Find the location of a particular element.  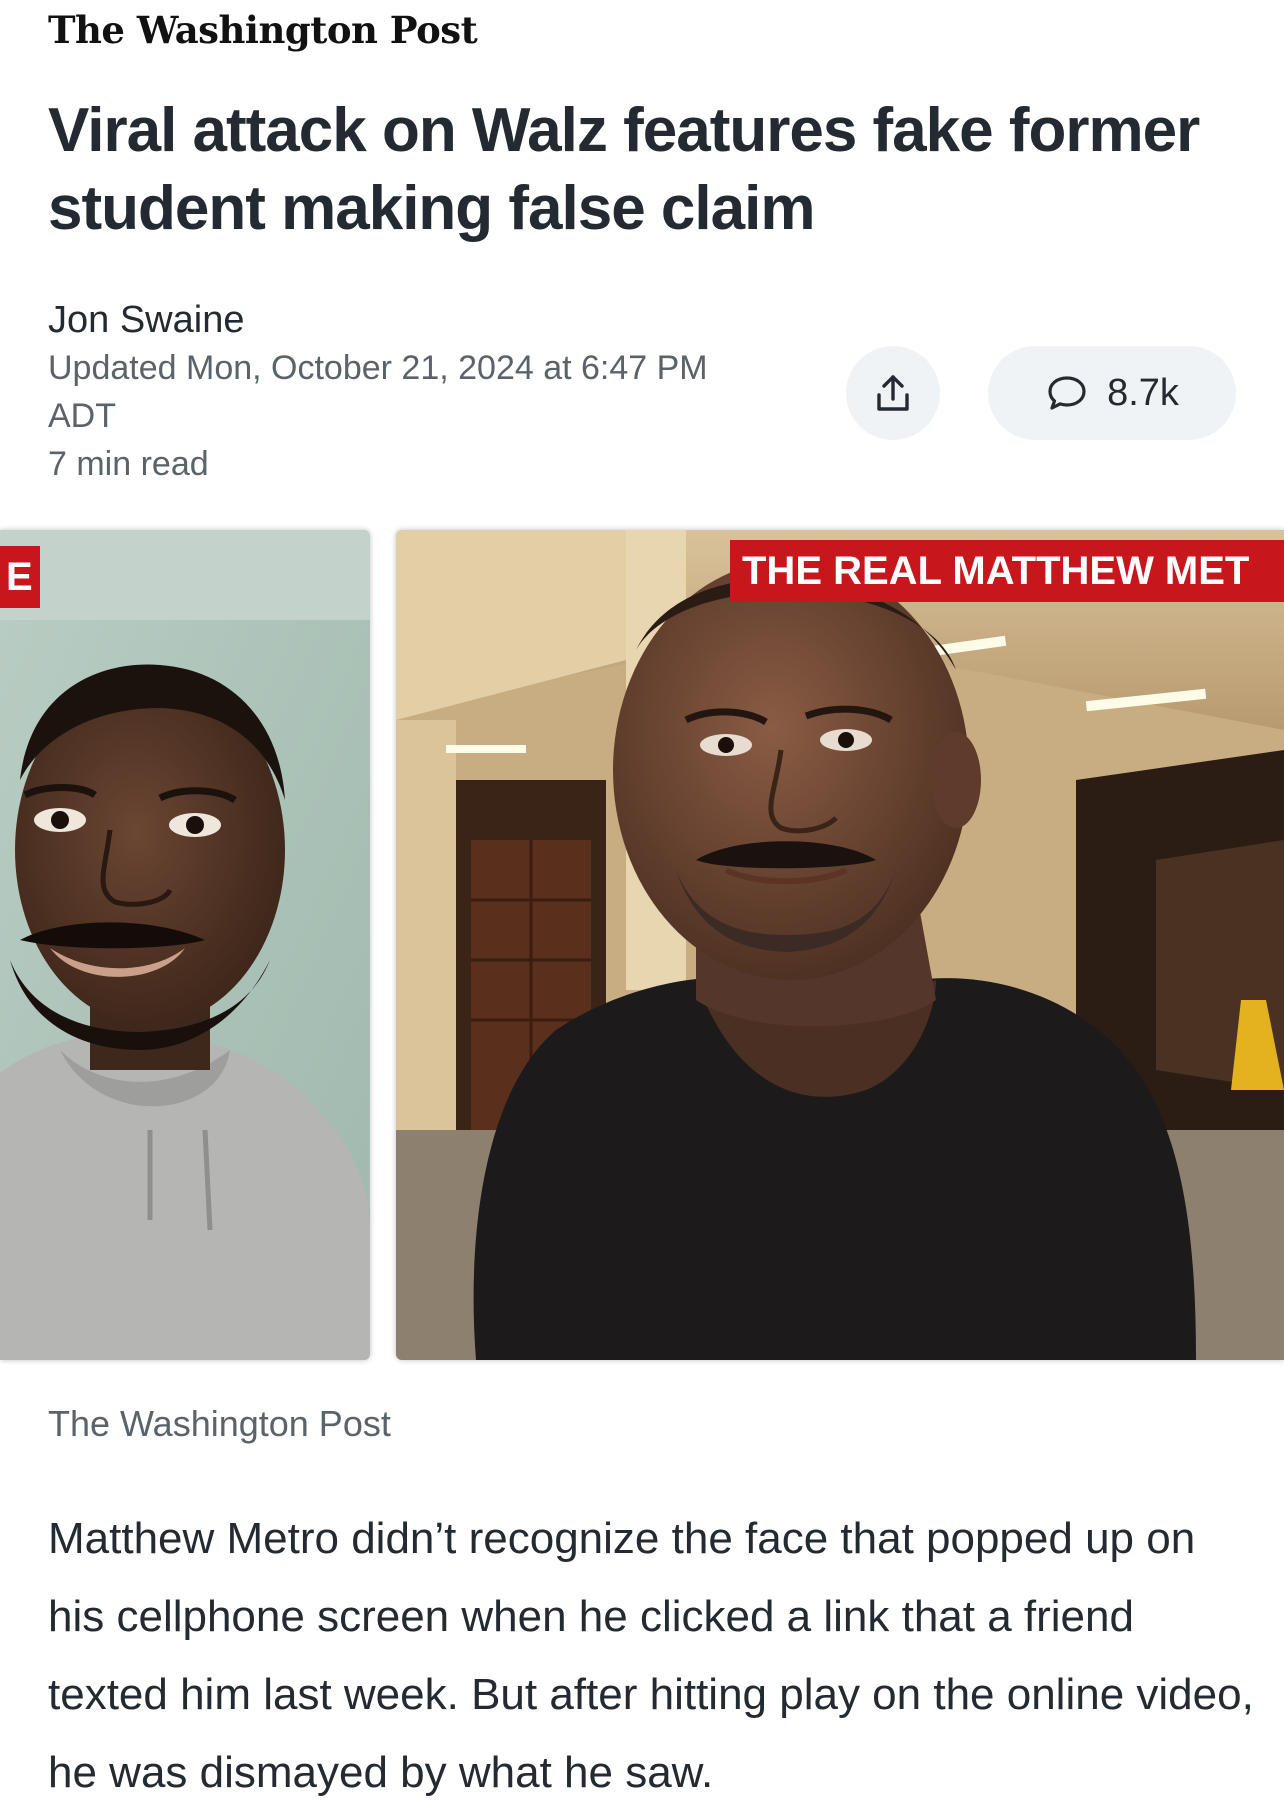

share-icon is located at coordinates (893, 393).